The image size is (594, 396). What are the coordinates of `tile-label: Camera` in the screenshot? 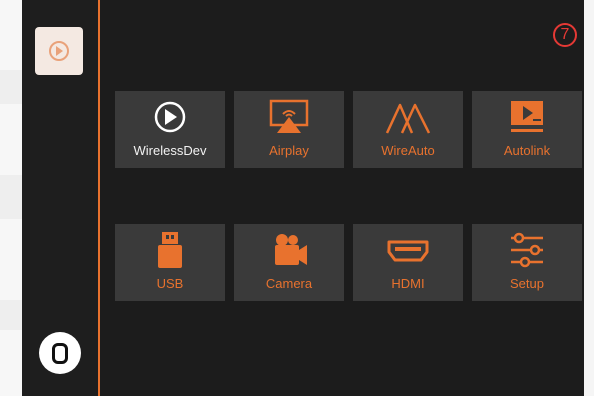 It's located at (289, 283).